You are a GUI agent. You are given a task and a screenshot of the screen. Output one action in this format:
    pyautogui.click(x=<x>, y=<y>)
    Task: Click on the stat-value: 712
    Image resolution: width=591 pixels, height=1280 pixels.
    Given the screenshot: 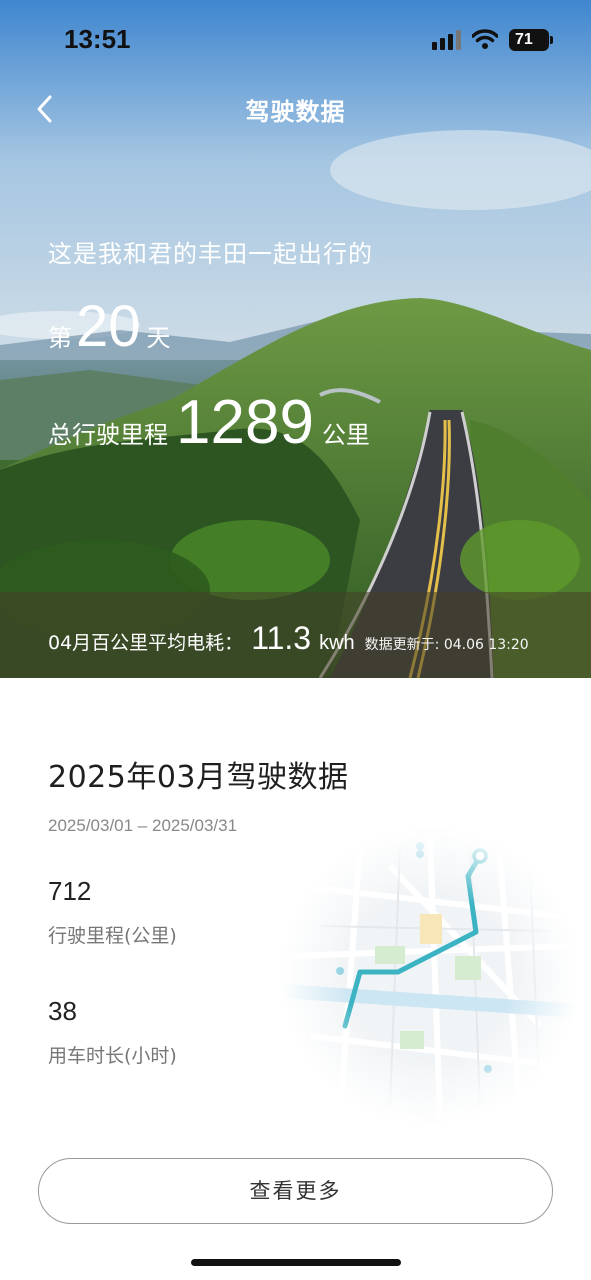 What is the action you would take?
    pyautogui.click(x=70, y=891)
    